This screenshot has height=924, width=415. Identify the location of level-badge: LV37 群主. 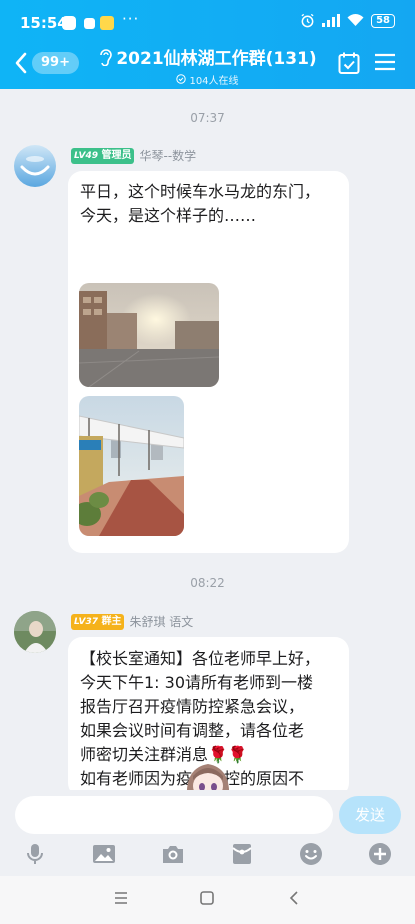
(98, 621).